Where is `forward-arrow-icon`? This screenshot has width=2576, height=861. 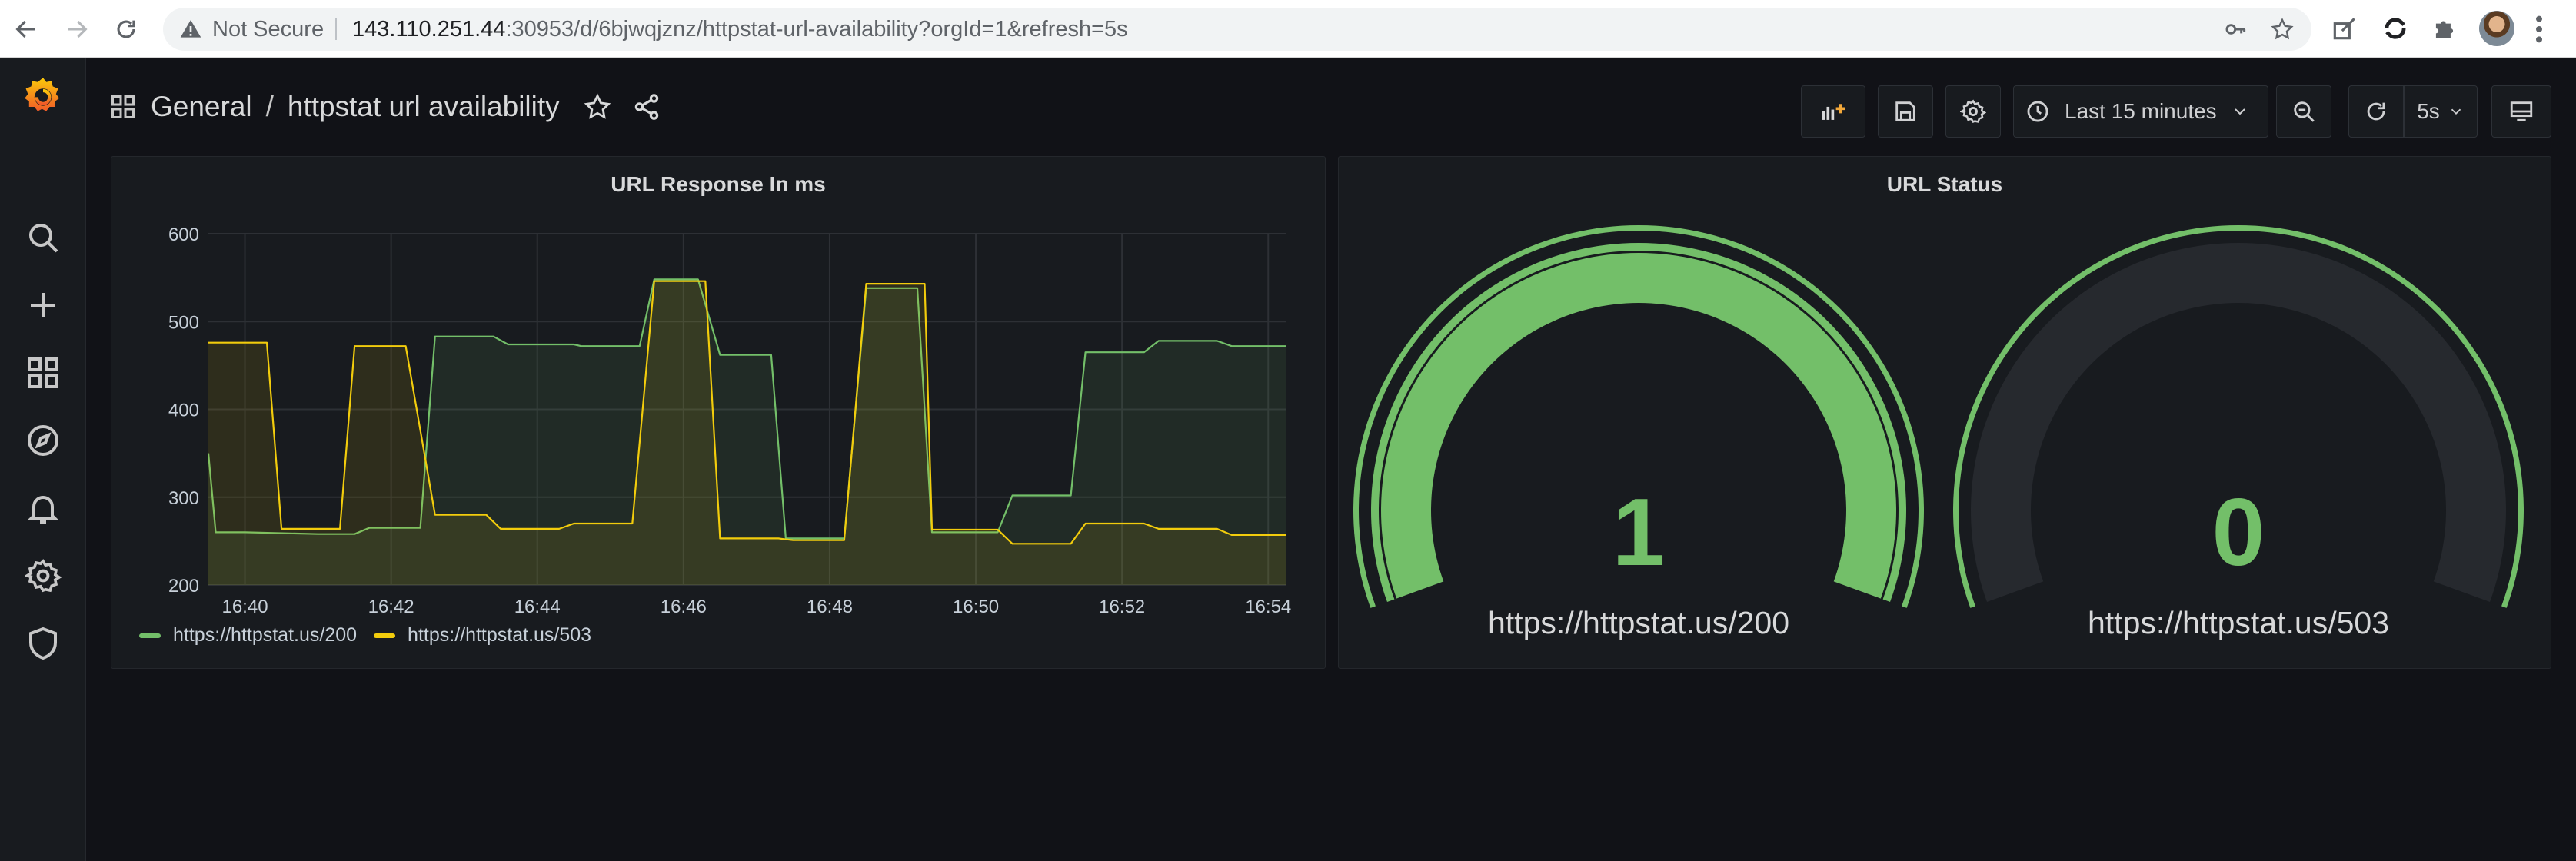
forward-arrow-icon is located at coordinates (78, 29).